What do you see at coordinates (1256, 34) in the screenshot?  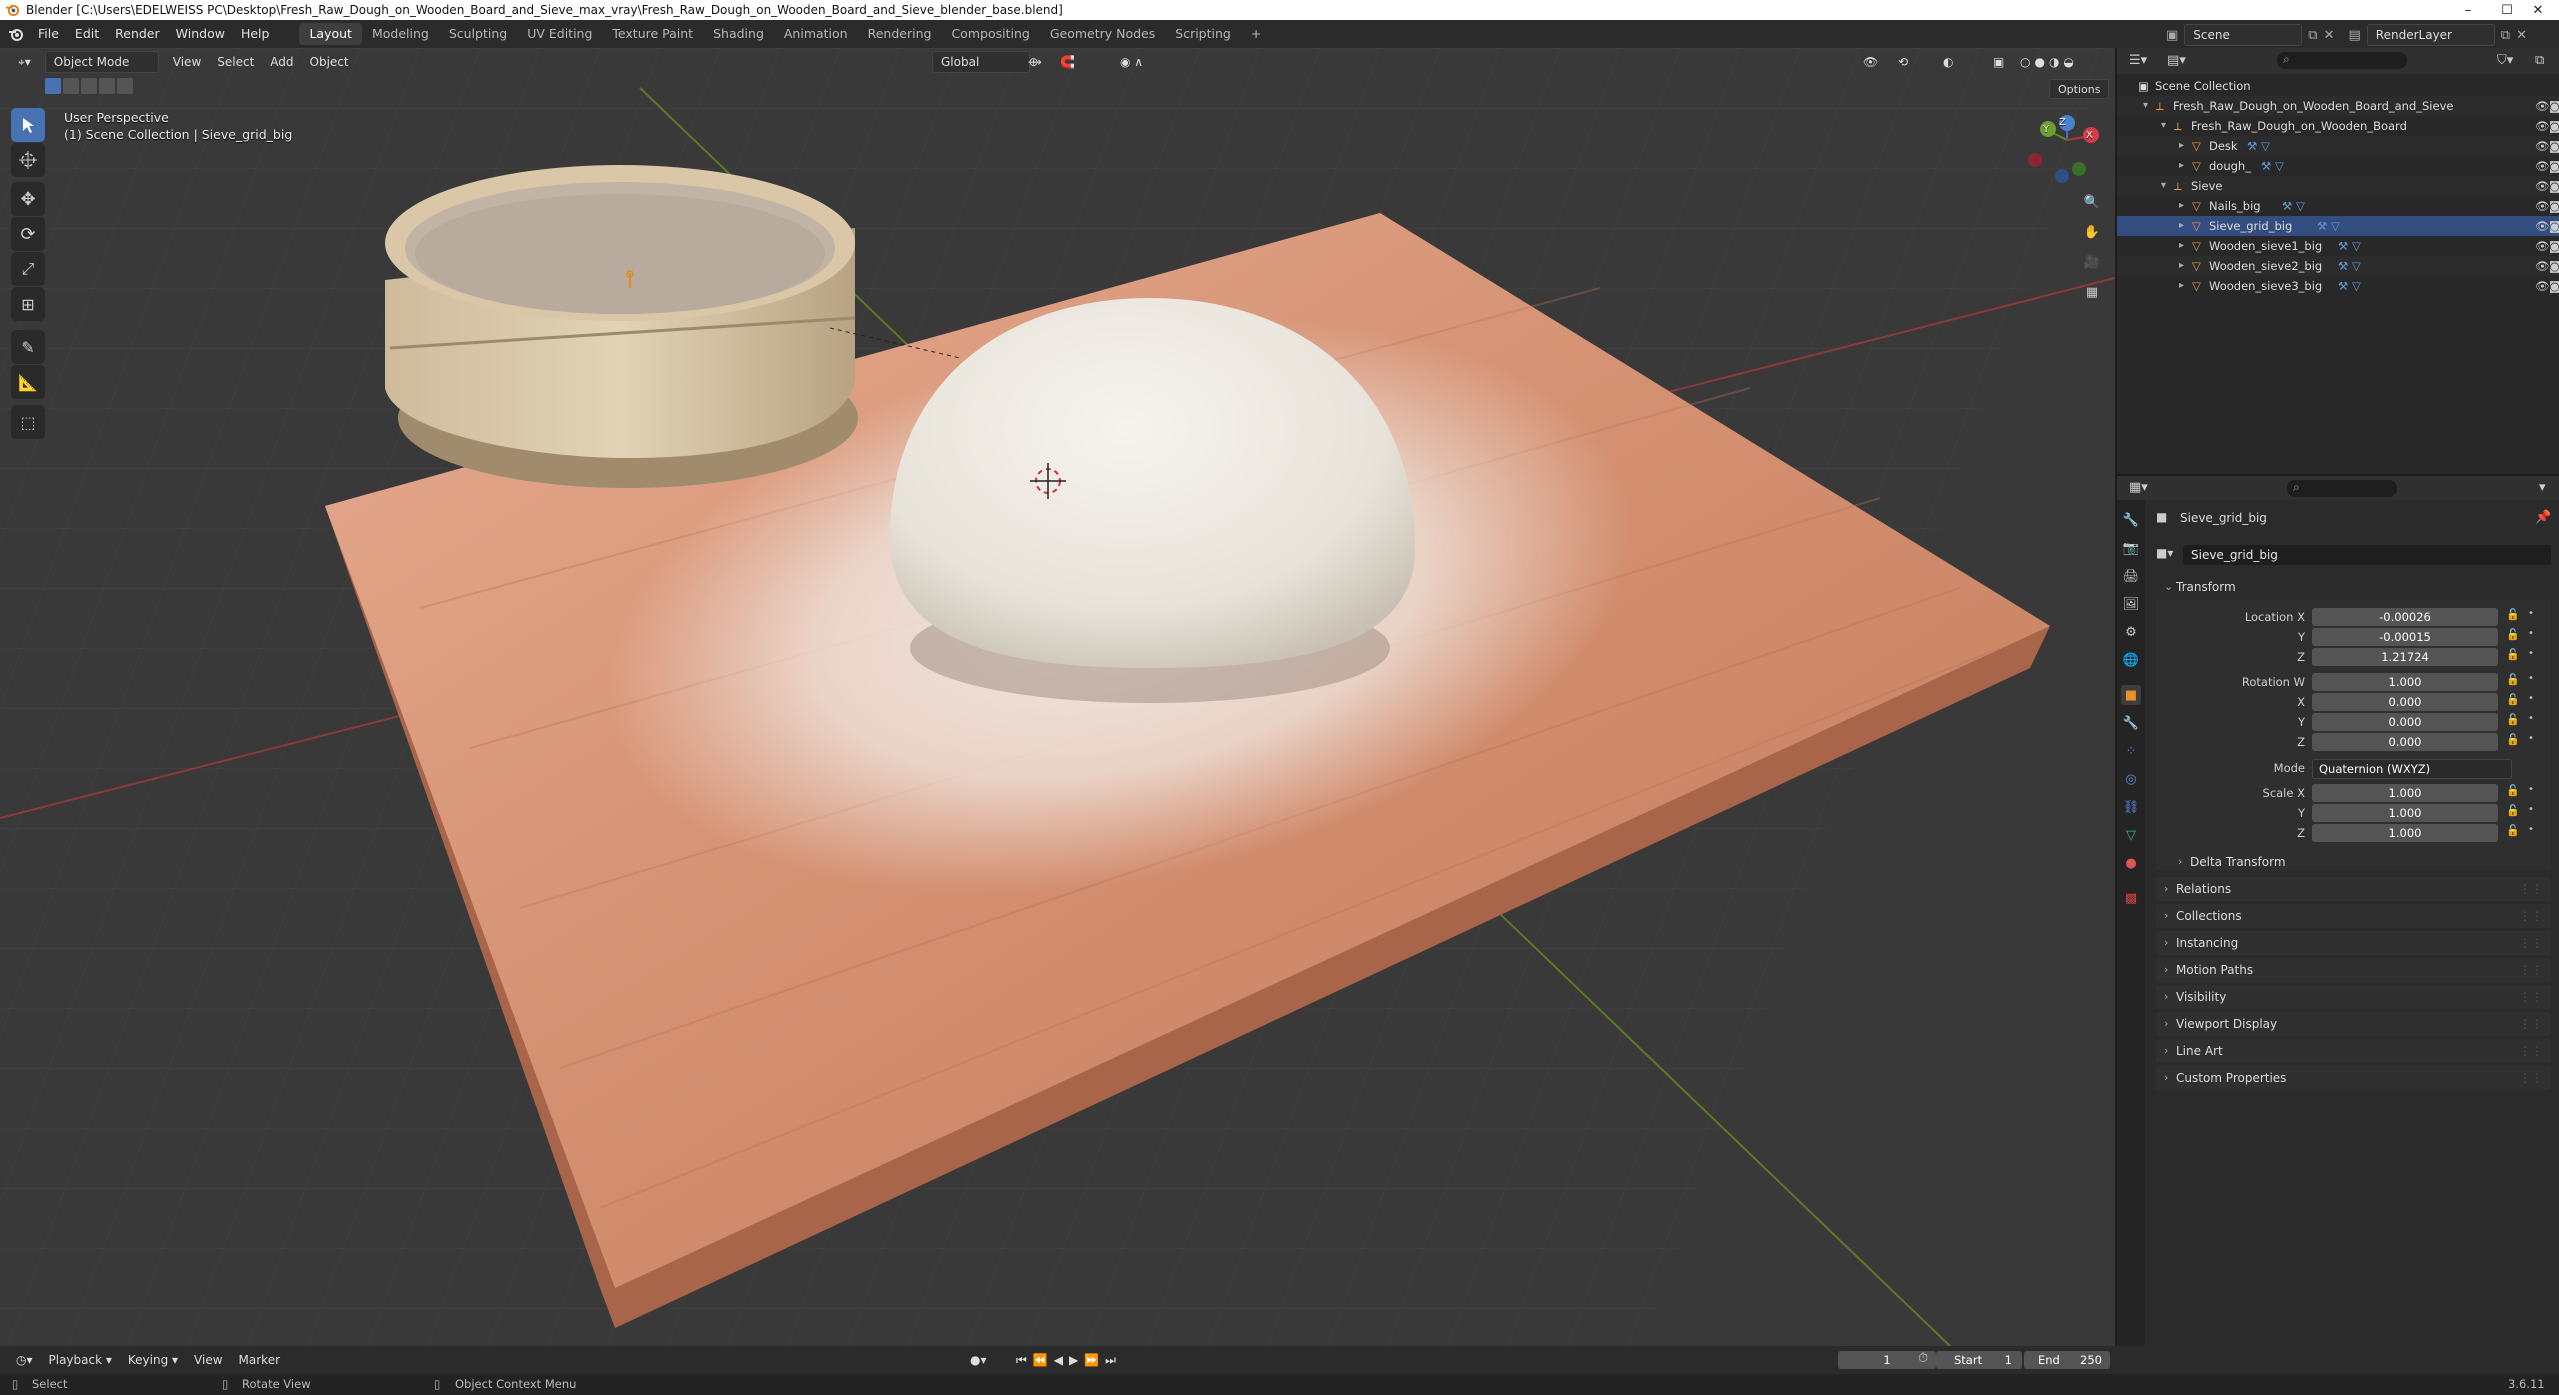 I see `add-workspace-button: +` at bounding box center [1256, 34].